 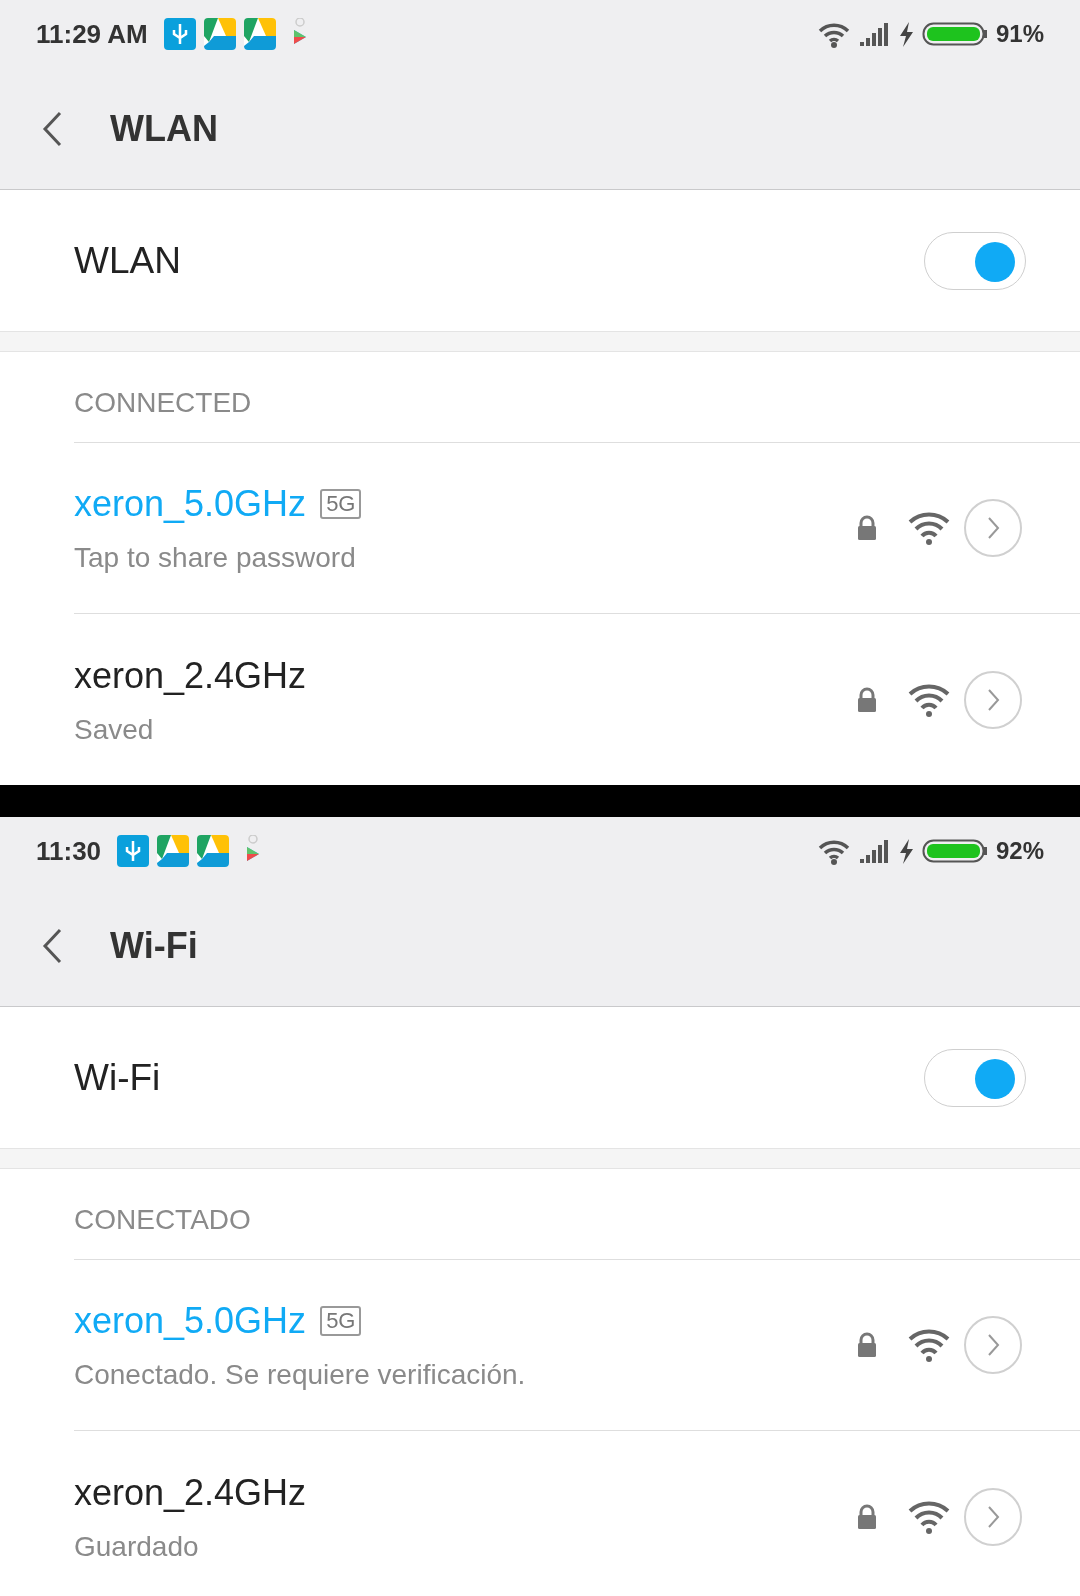 I want to click on network-status: Saved, so click(x=114, y=729).